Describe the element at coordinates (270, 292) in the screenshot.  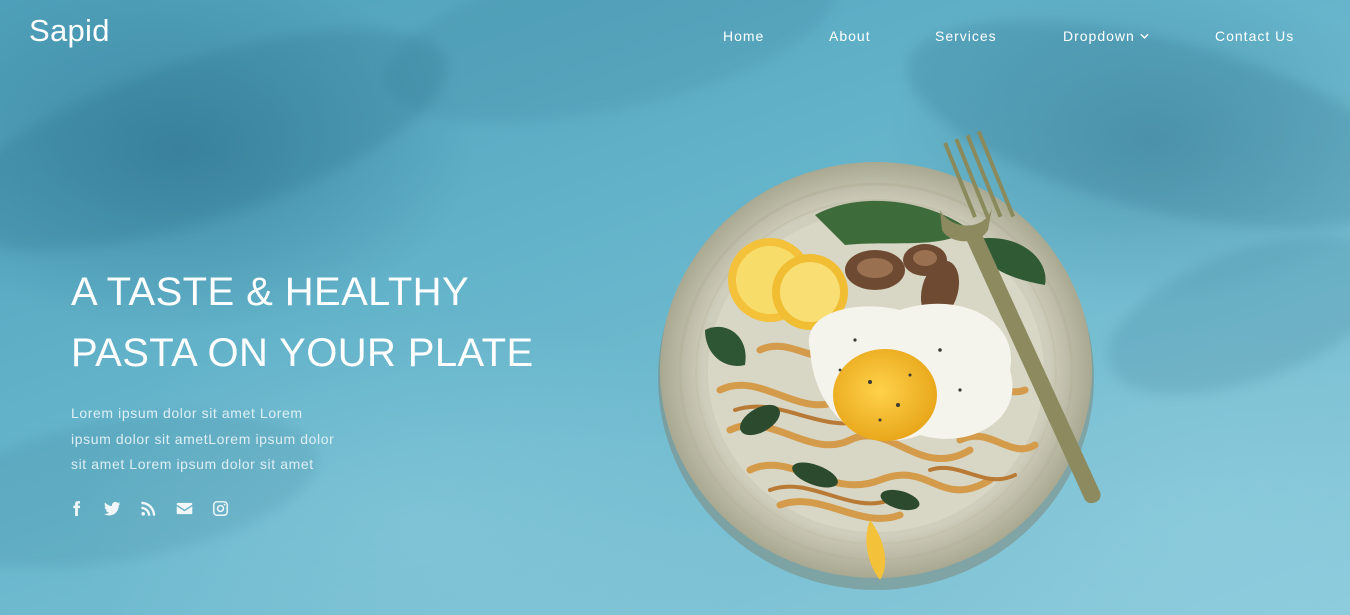
I see `hero-headline-line1: A TASTE & HEALTHY` at that location.